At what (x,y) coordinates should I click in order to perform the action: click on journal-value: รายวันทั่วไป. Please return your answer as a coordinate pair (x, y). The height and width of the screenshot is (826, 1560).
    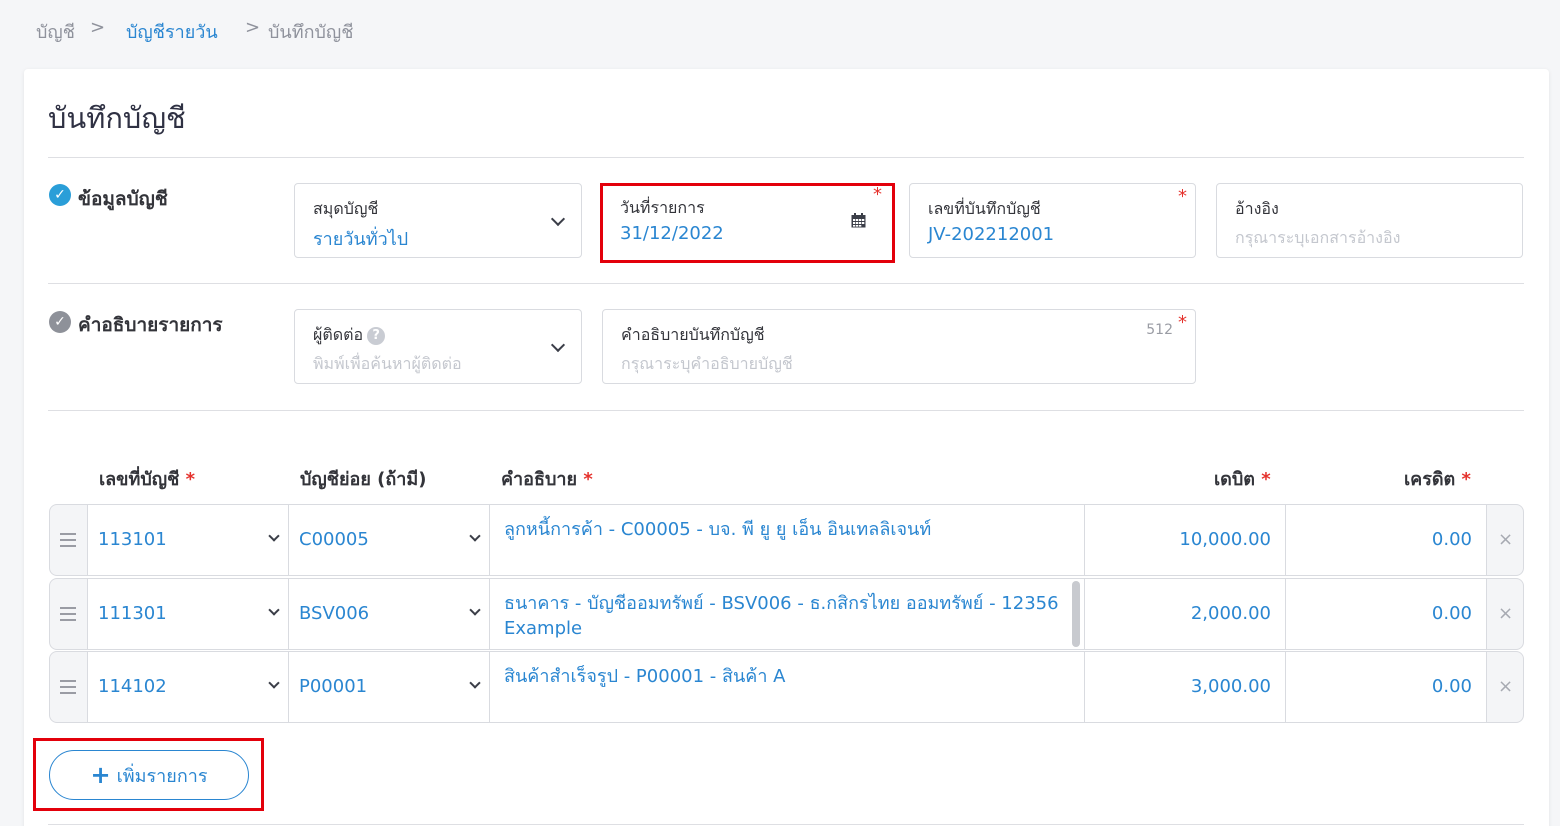
    Looking at the image, I should click on (361, 239).